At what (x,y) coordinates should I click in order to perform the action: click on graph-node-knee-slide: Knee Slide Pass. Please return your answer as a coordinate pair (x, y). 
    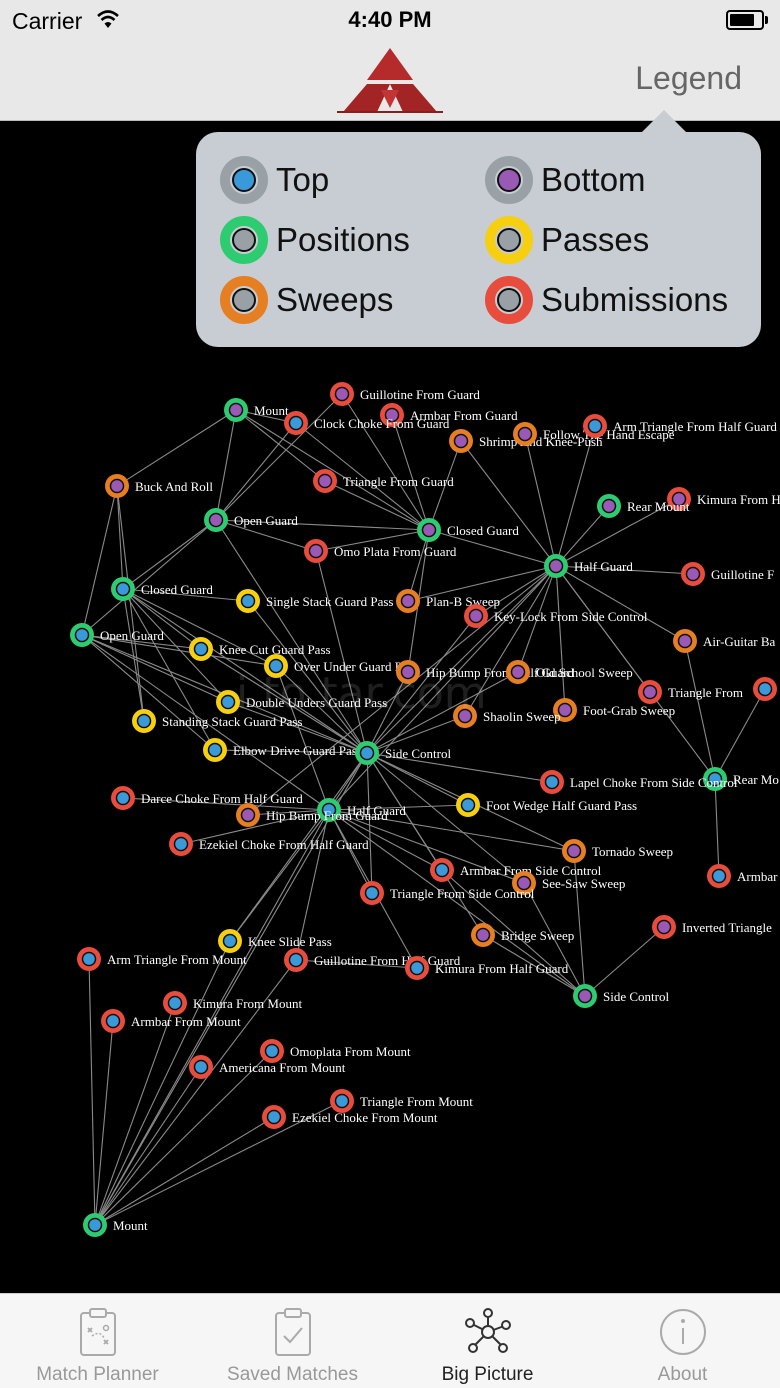
    Looking at the image, I should click on (275, 941).